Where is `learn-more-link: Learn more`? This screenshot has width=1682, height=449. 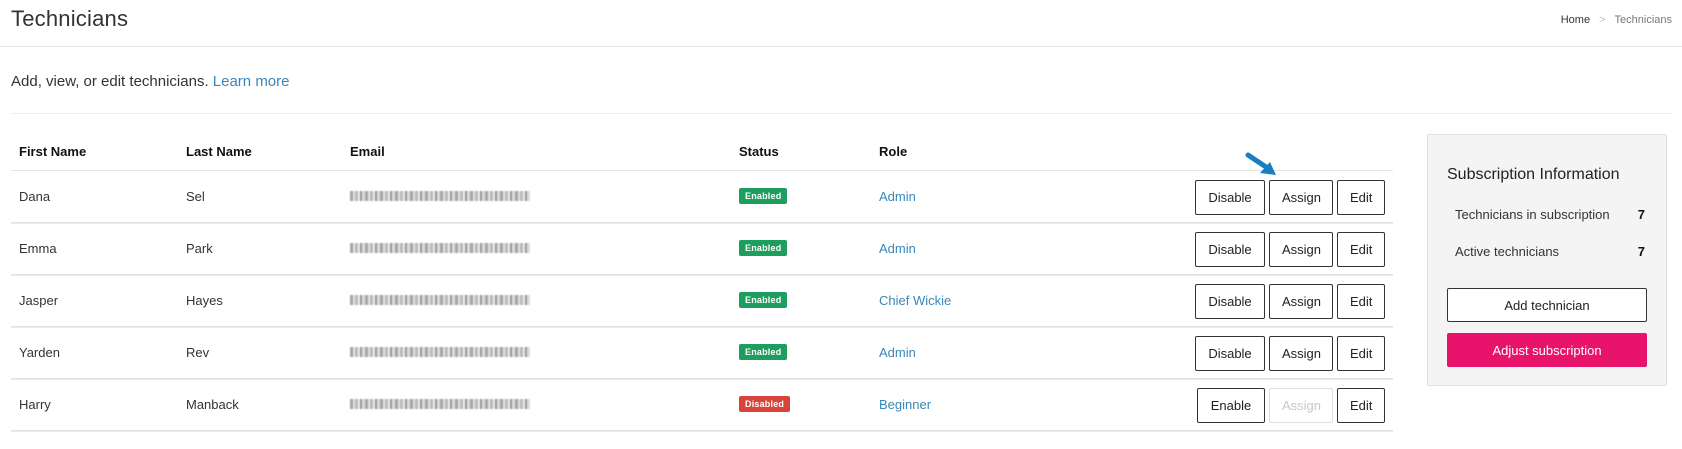
learn-more-link: Learn more is located at coordinates (251, 81).